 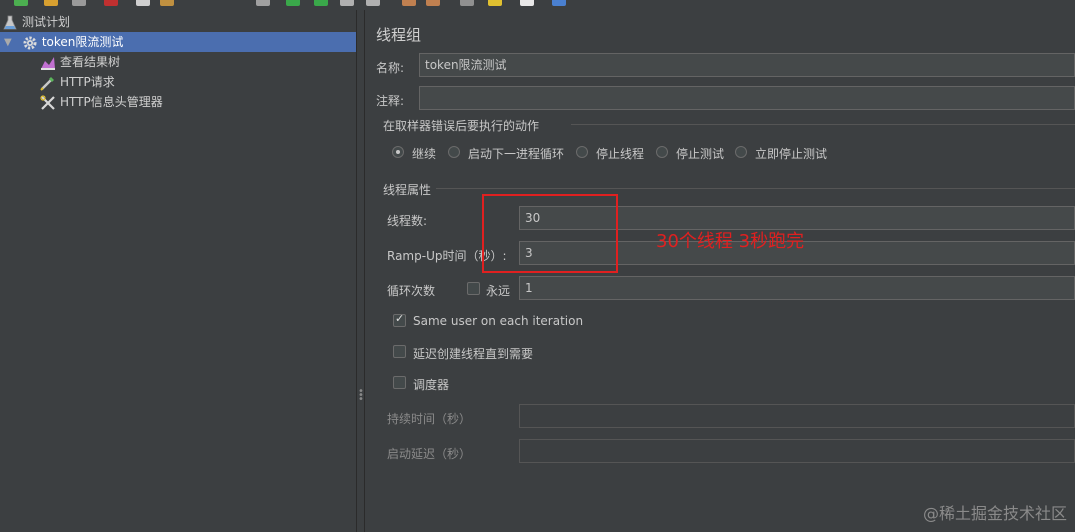 What do you see at coordinates (429, 454) in the screenshot?
I see `startup-delay-label: 启动延迟（秒）` at bounding box center [429, 454].